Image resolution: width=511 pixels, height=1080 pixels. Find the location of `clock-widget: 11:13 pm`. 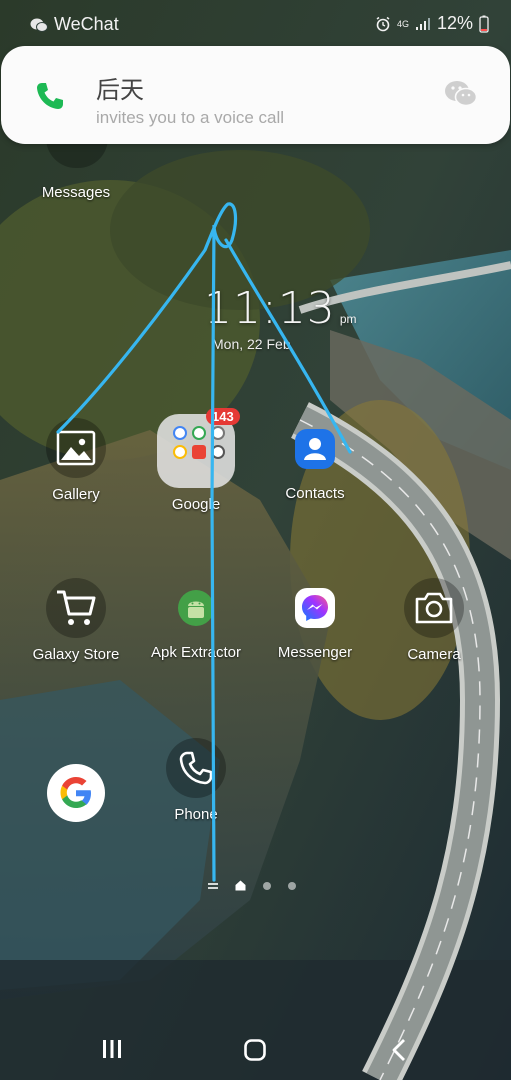

clock-widget: 11:13 pm is located at coordinates (280, 308).